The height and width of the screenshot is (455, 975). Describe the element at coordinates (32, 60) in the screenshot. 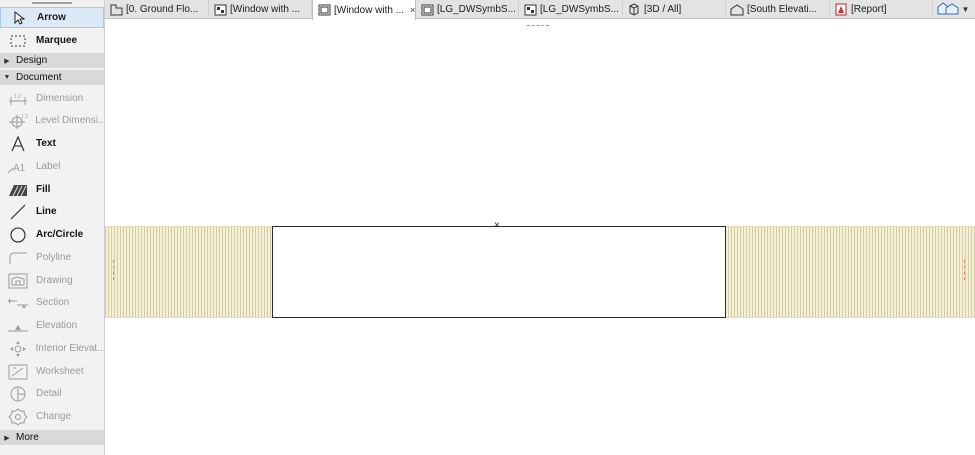

I see `section-label: Design` at that location.